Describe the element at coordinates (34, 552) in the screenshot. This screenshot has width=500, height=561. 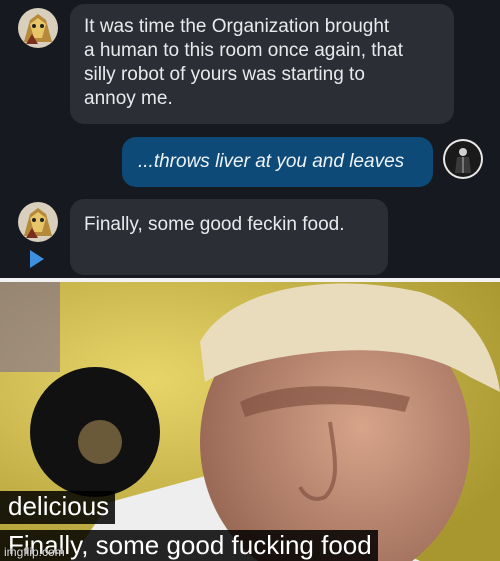
I see `watermark: imgflip.com` at that location.